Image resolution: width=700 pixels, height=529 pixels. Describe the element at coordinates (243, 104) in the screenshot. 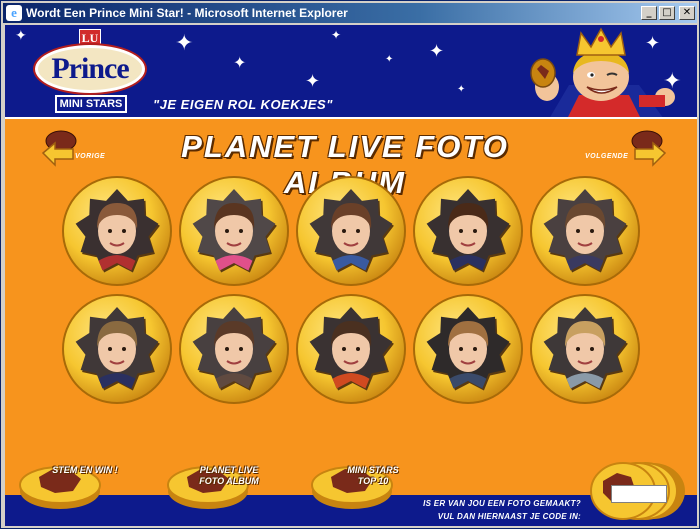

I see `tagline: "JE EIGEN ROL KOEKJES"` at that location.